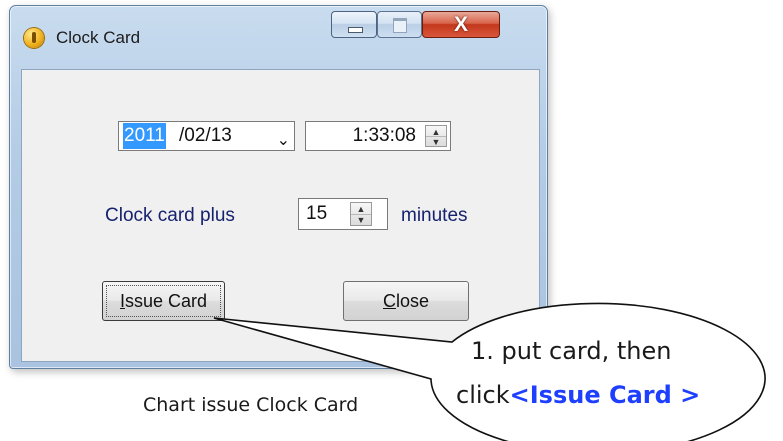  Describe the element at coordinates (251, 405) in the screenshot. I see `figure-caption: Chart issue Clock Card` at that location.